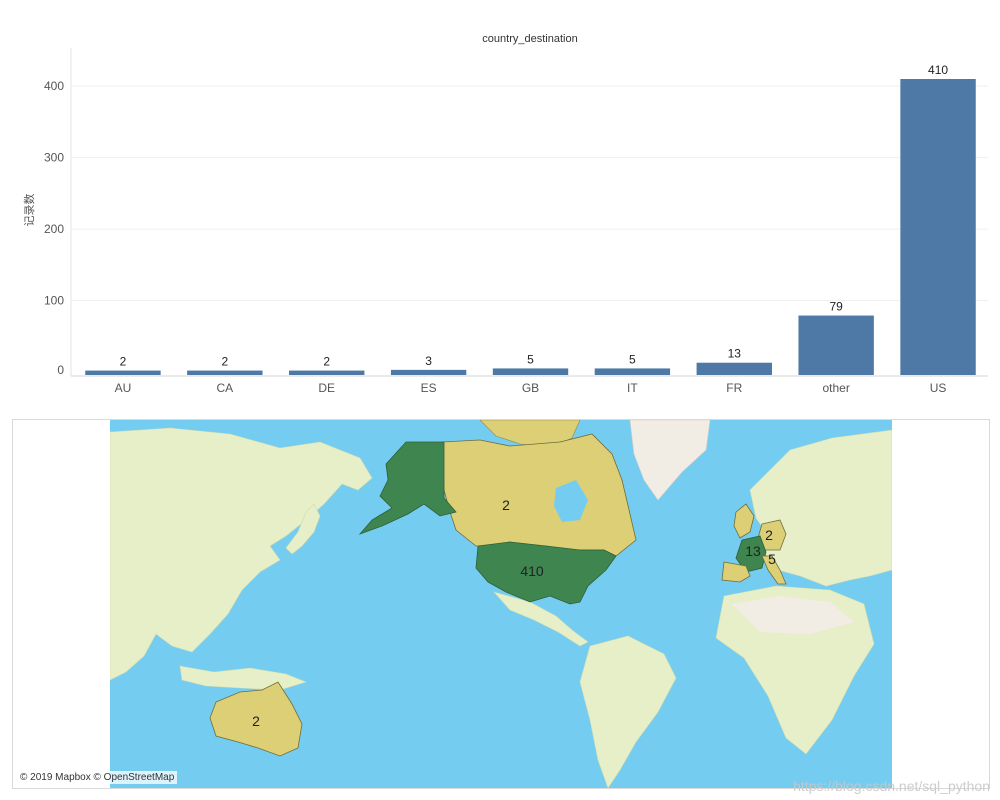 The width and height of the screenshot is (1000, 800). Describe the element at coordinates (735, 354) in the screenshot. I see `bar-value-label: 13` at that location.